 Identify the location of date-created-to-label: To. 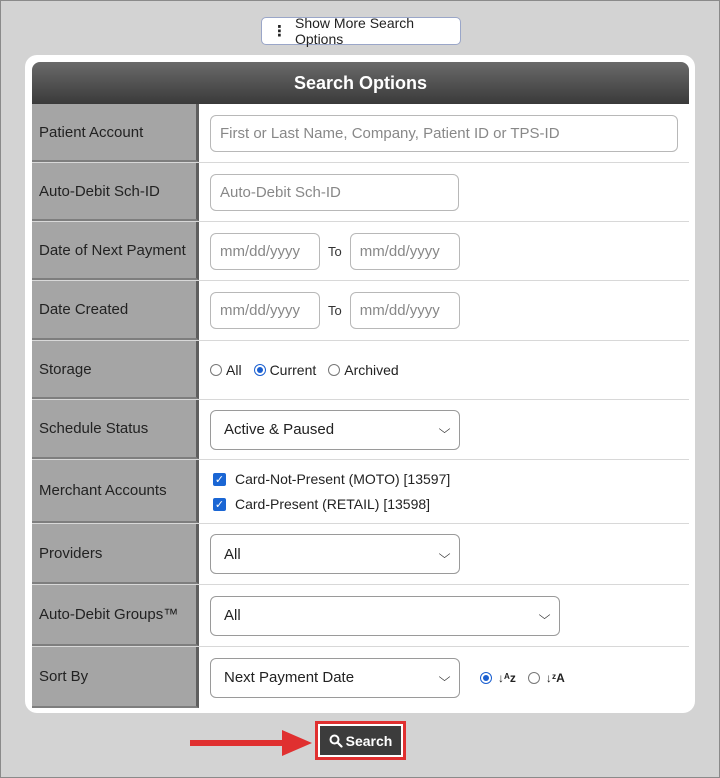
(335, 310).